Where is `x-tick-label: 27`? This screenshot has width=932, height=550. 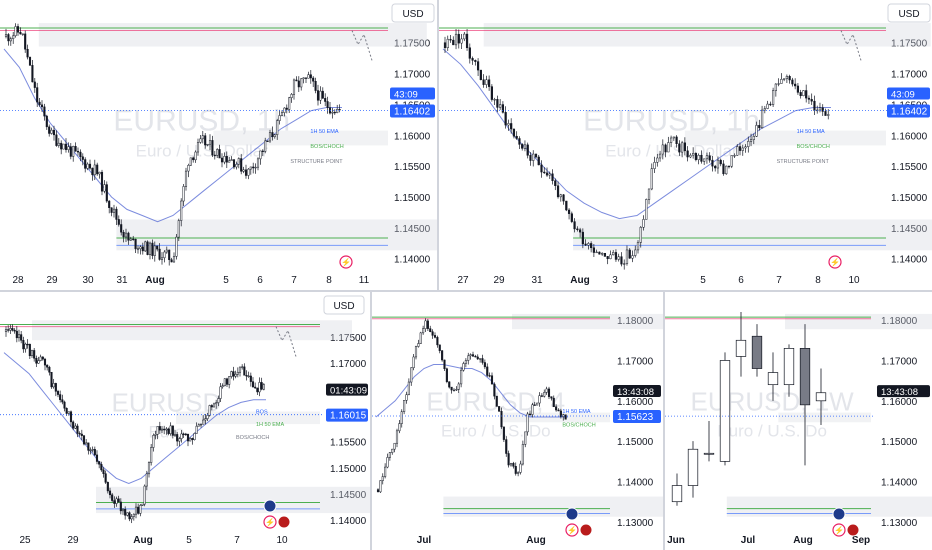
x-tick-label: 27 is located at coordinates (463, 280).